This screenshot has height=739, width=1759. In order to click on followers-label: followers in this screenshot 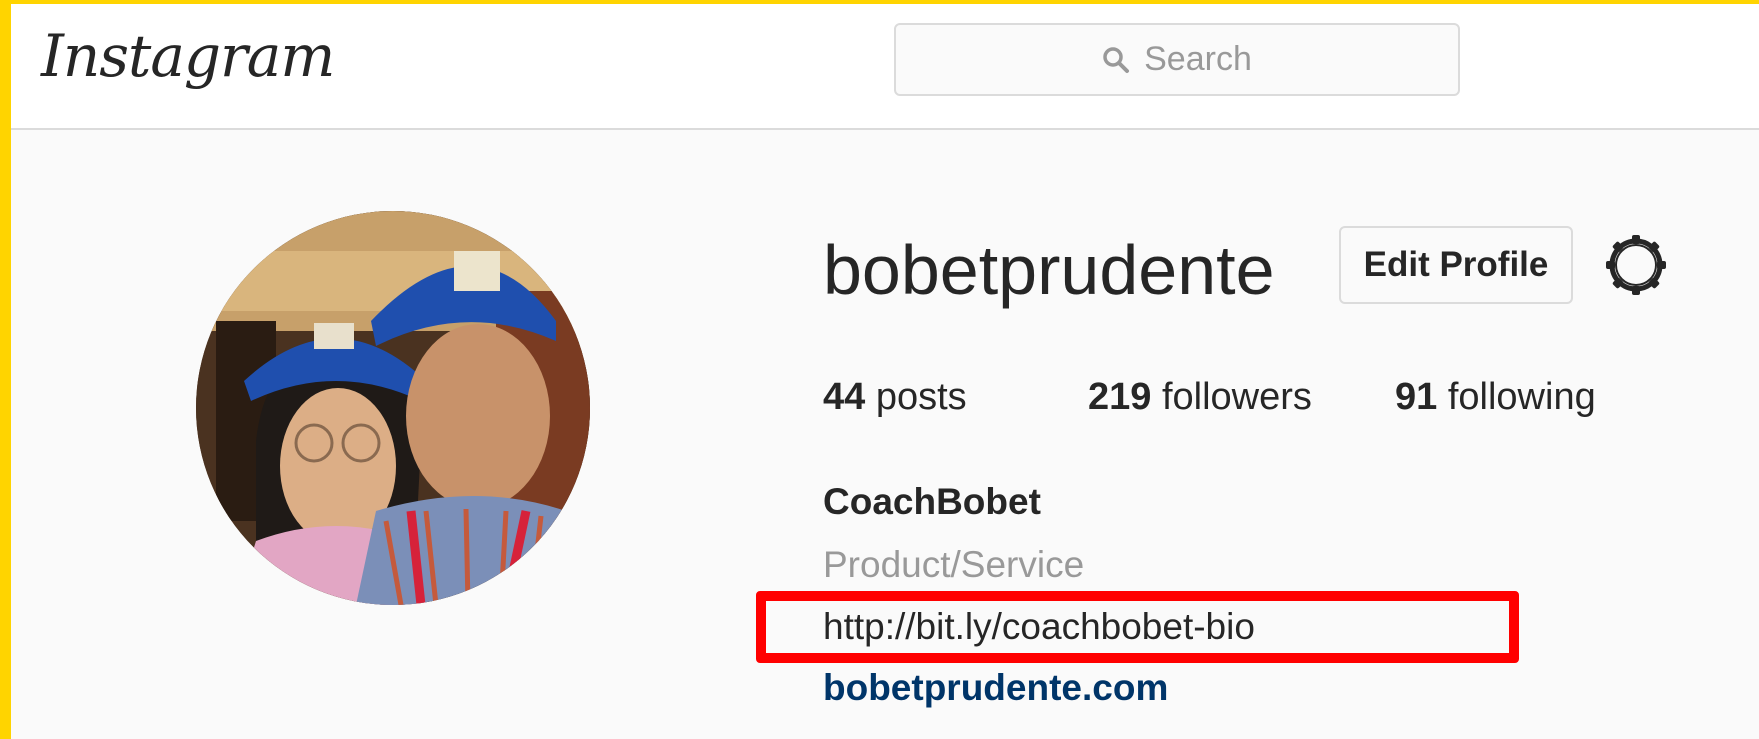, I will do `click(1236, 397)`.